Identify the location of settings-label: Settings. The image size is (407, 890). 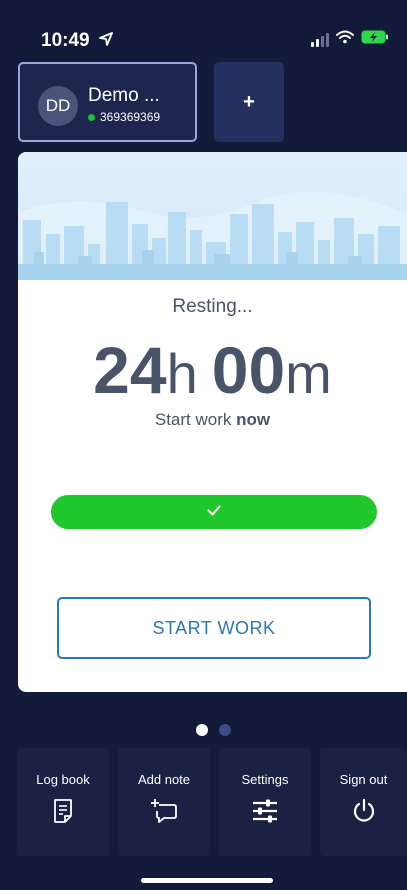
(265, 779).